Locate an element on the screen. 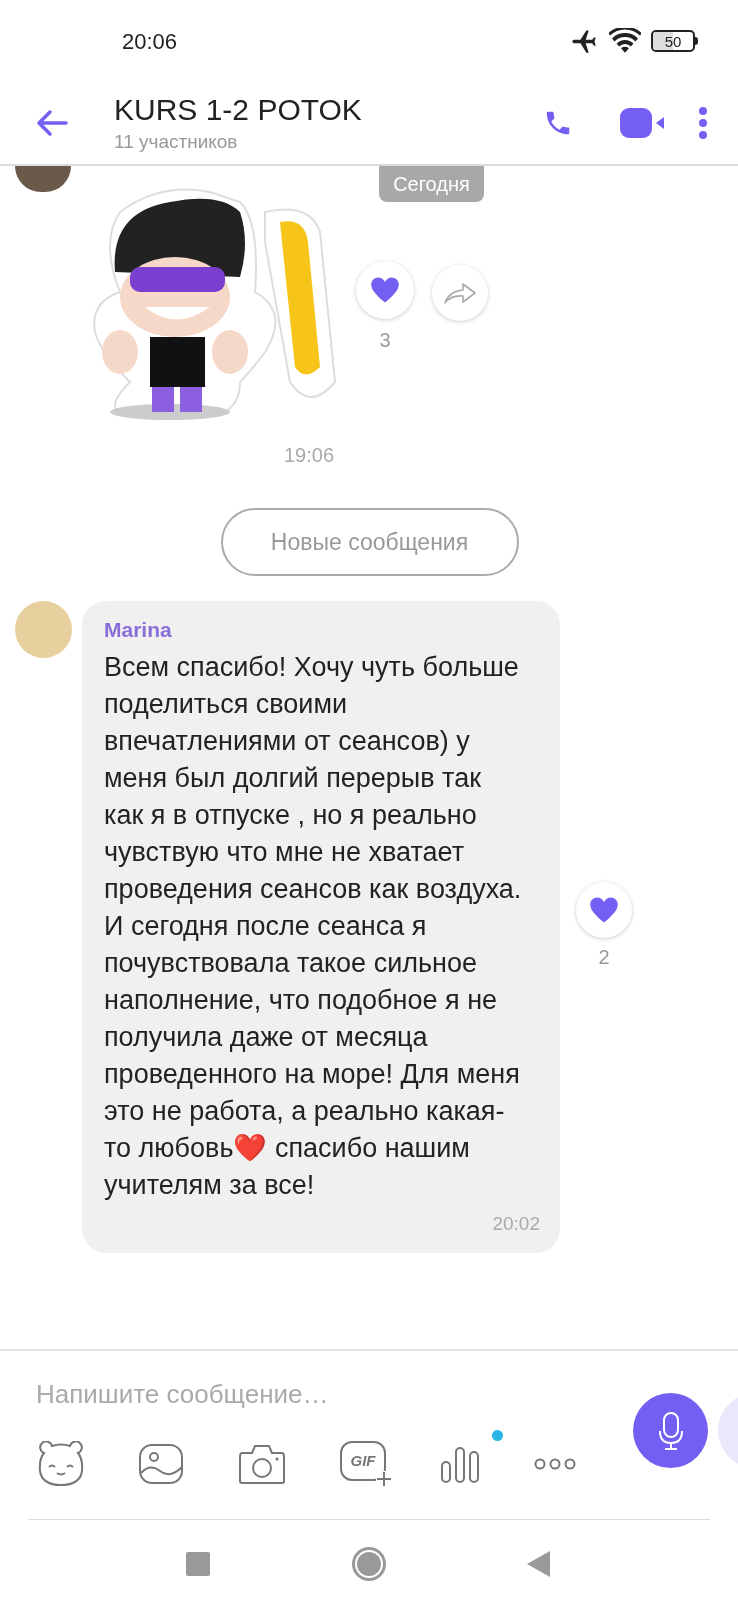 The height and width of the screenshot is (1599, 738). gif-label: GIF is located at coordinates (363, 1460).